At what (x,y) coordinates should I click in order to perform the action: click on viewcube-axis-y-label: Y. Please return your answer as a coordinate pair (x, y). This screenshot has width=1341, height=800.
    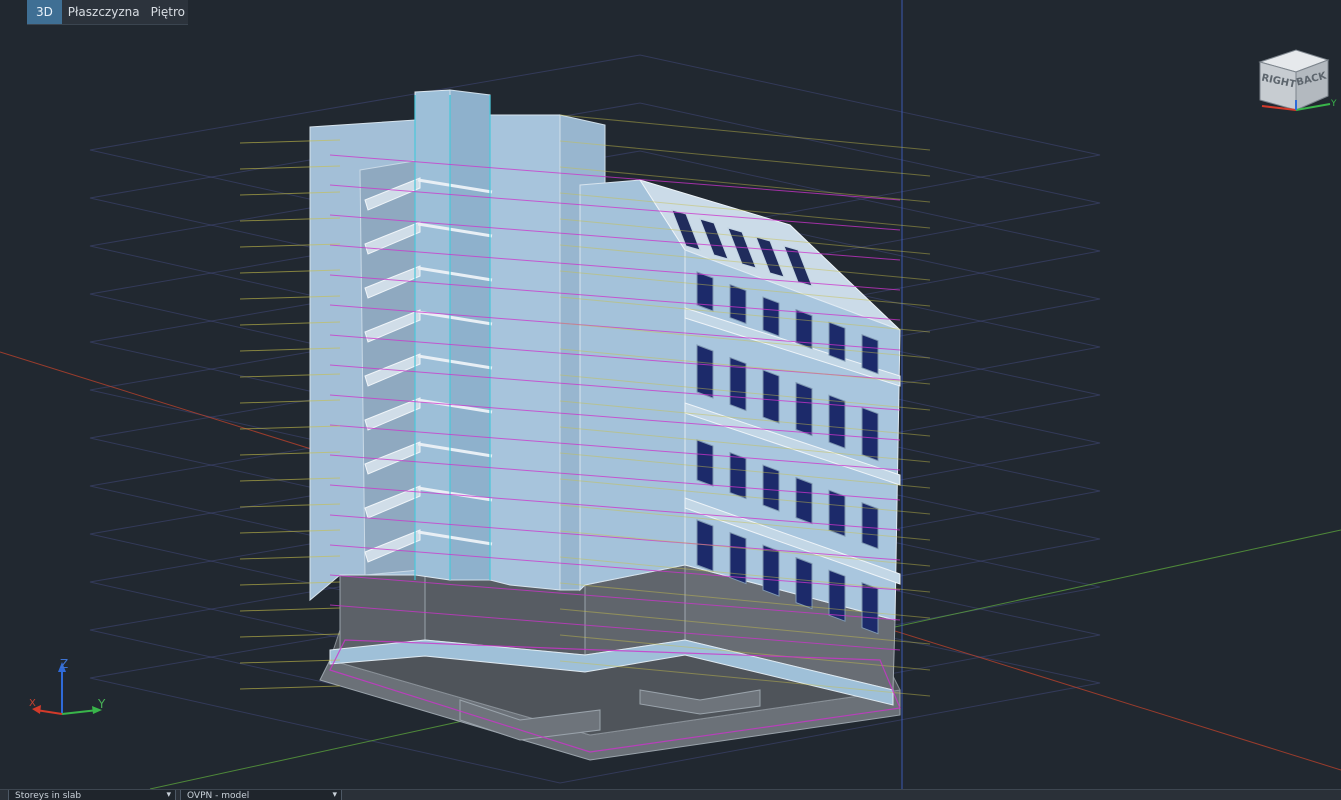
    Looking at the image, I should click on (1333, 104).